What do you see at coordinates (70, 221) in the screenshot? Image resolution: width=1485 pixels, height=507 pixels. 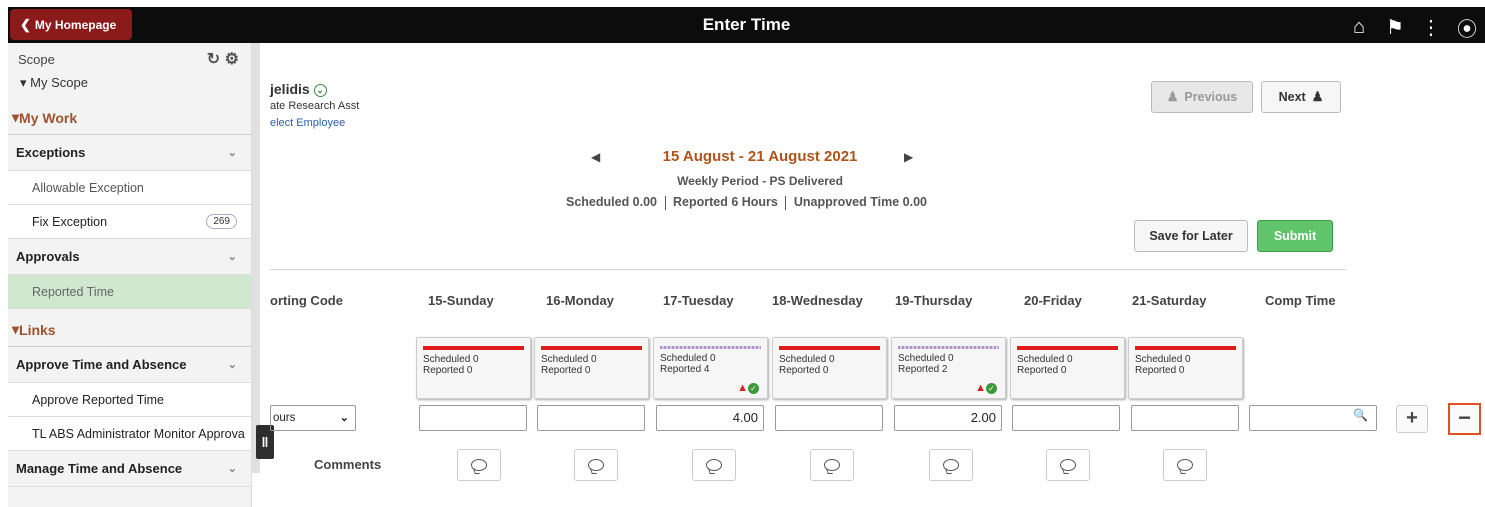 I see `fix-exception-label: Fix Exception` at bounding box center [70, 221].